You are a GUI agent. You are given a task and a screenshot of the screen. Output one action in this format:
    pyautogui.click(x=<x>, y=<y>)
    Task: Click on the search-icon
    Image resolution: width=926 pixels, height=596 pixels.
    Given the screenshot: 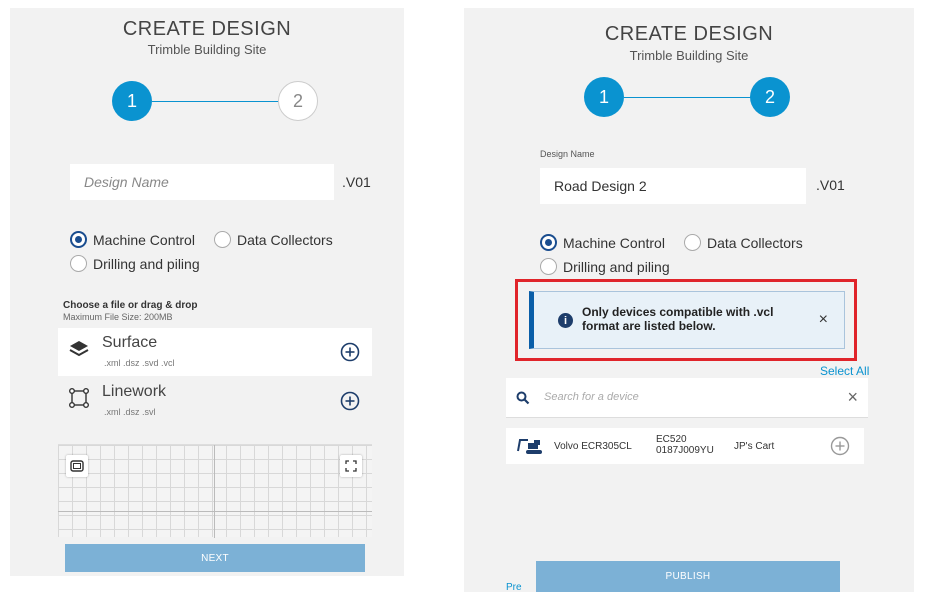 What is the action you would take?
    pyautogui.click(x=523, y=398)
    